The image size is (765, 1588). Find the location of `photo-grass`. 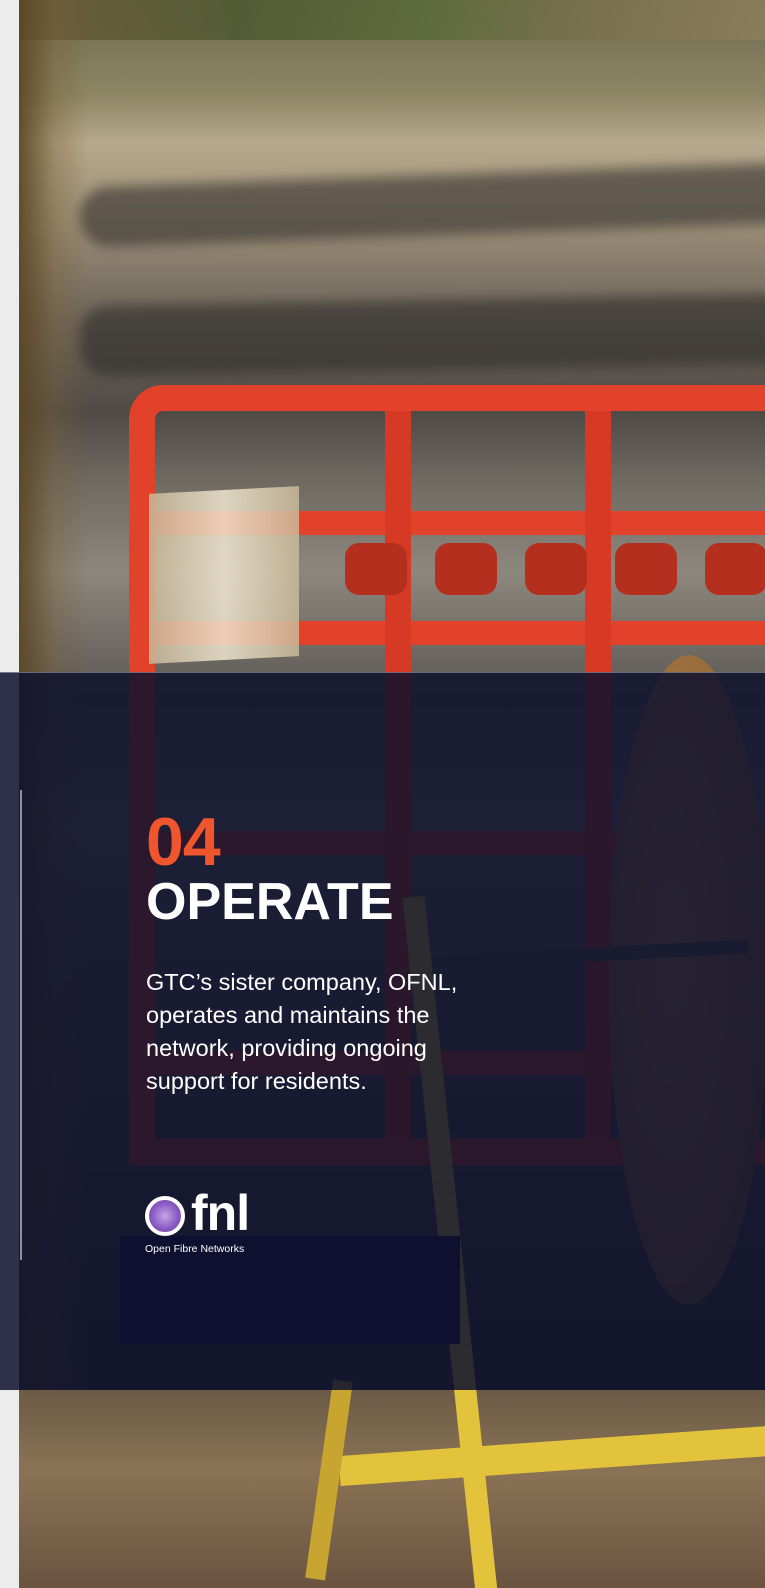

photo-grass is located at coordinates (392, 20).